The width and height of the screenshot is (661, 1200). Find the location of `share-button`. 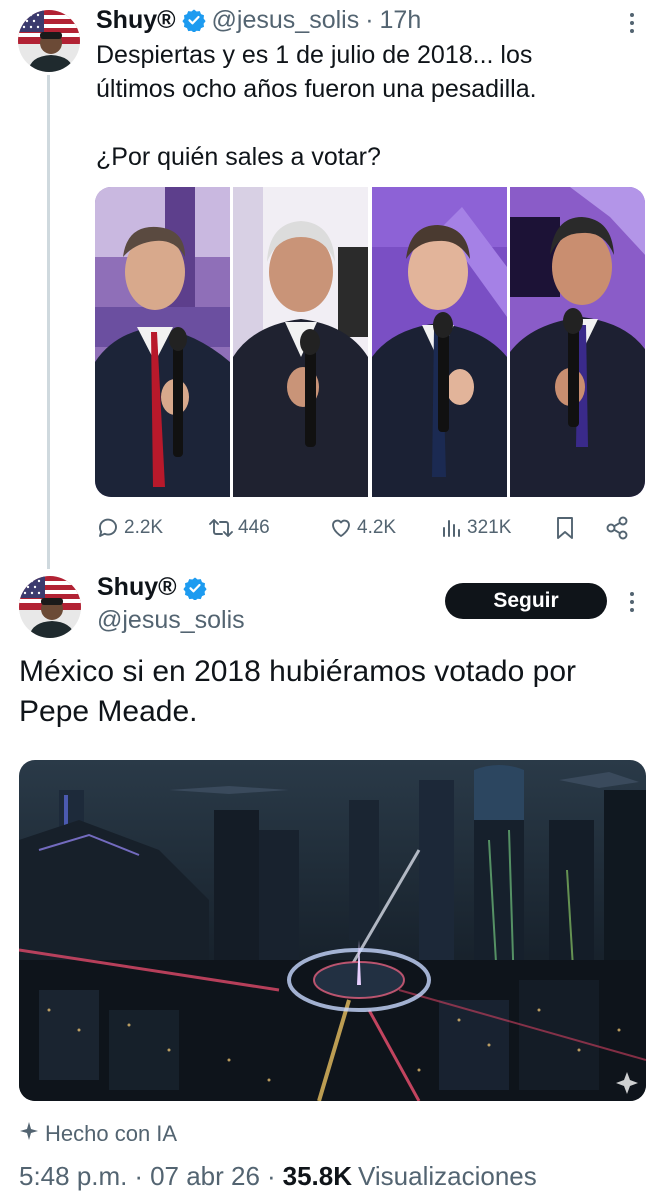

share-button is located at coordinates (617, 528).